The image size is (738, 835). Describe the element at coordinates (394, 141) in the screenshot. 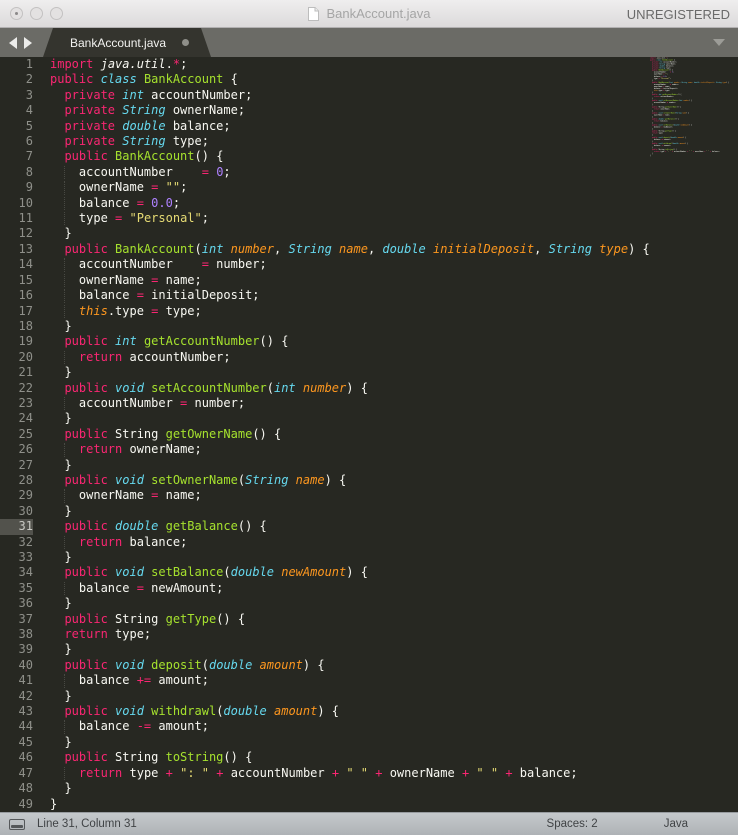

I see `code-line: private String type;` at that location.